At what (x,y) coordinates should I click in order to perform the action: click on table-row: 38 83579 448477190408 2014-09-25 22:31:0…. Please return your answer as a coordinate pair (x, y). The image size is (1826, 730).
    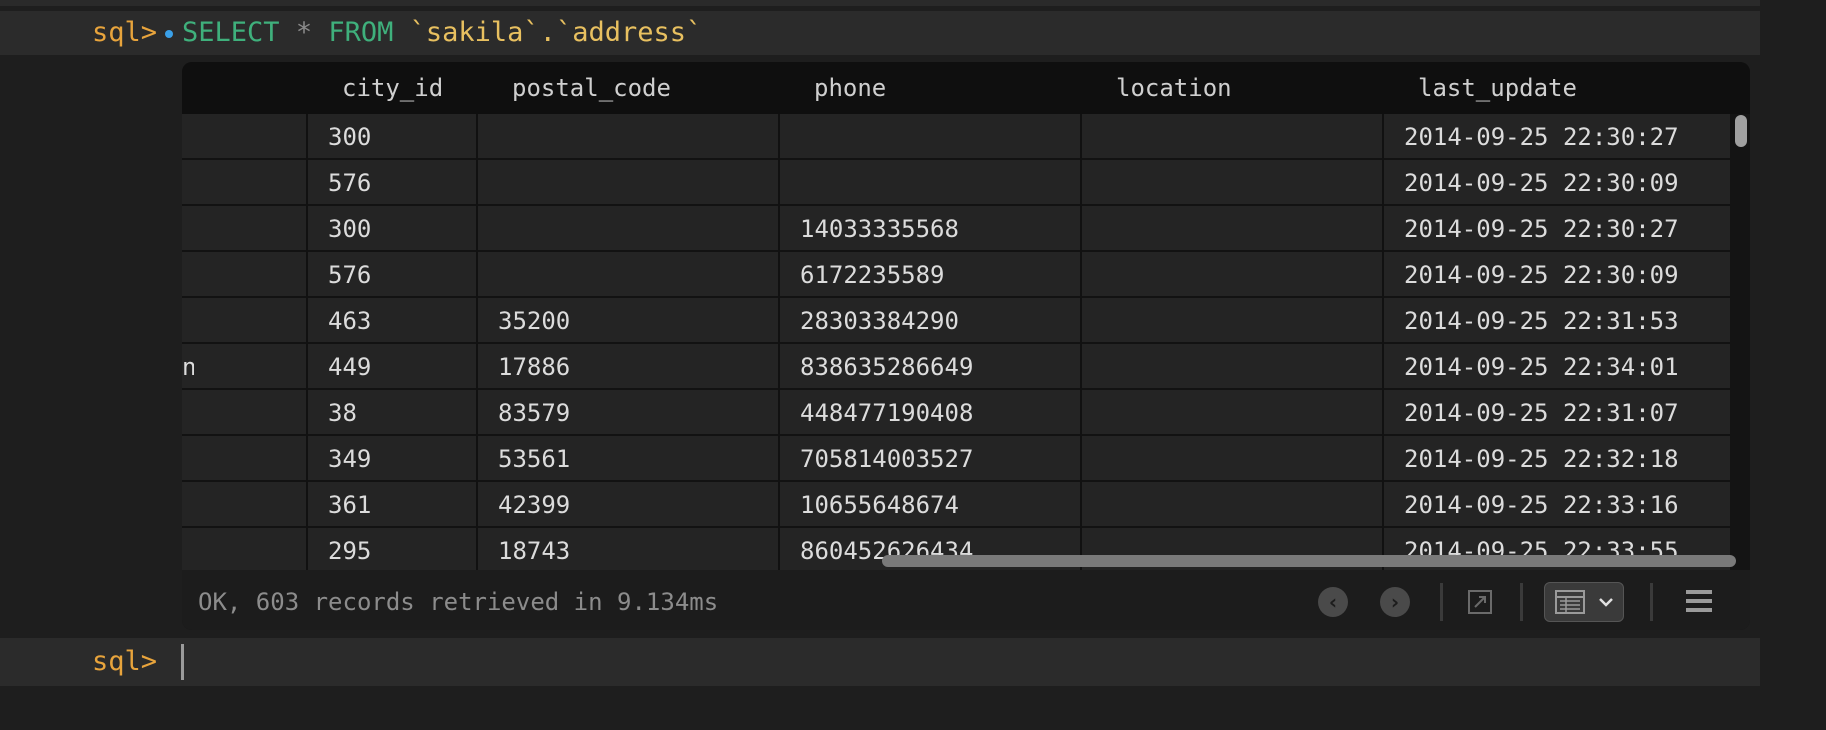
    Looking at the image, I should click on (956, 413).